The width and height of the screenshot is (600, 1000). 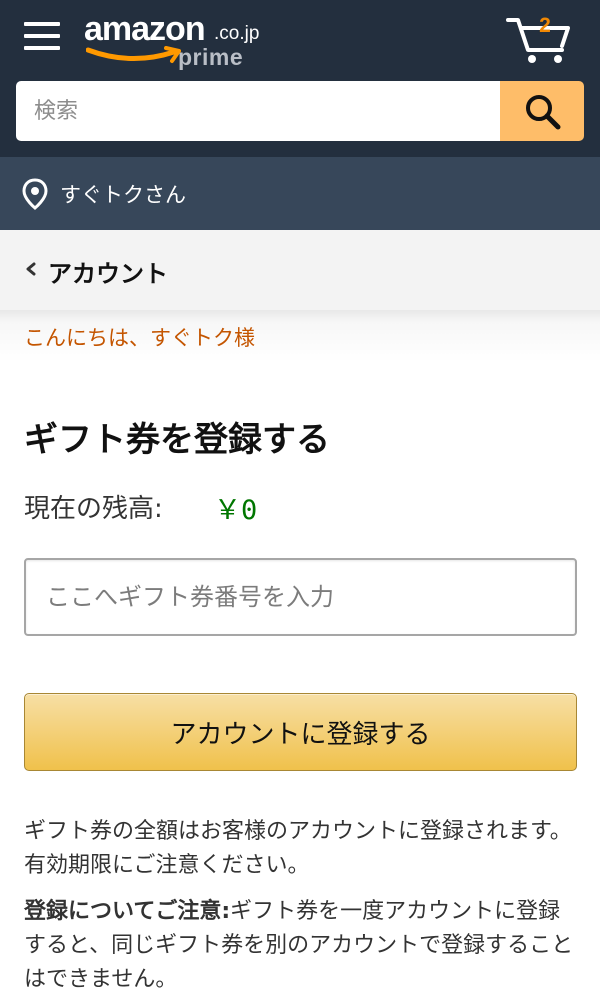 I want to click on smile-arrow-icon, so click(x=133, y=54).